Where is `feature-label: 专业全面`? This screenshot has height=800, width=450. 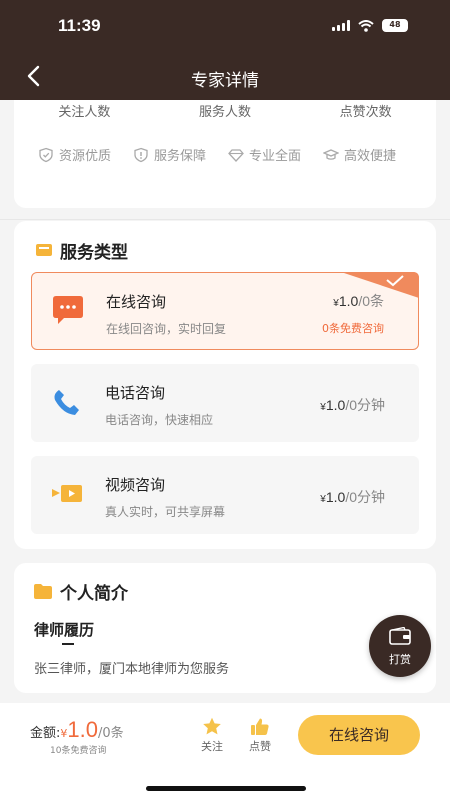
feature-label: 专业全面 is located at coordinates (275, 156).